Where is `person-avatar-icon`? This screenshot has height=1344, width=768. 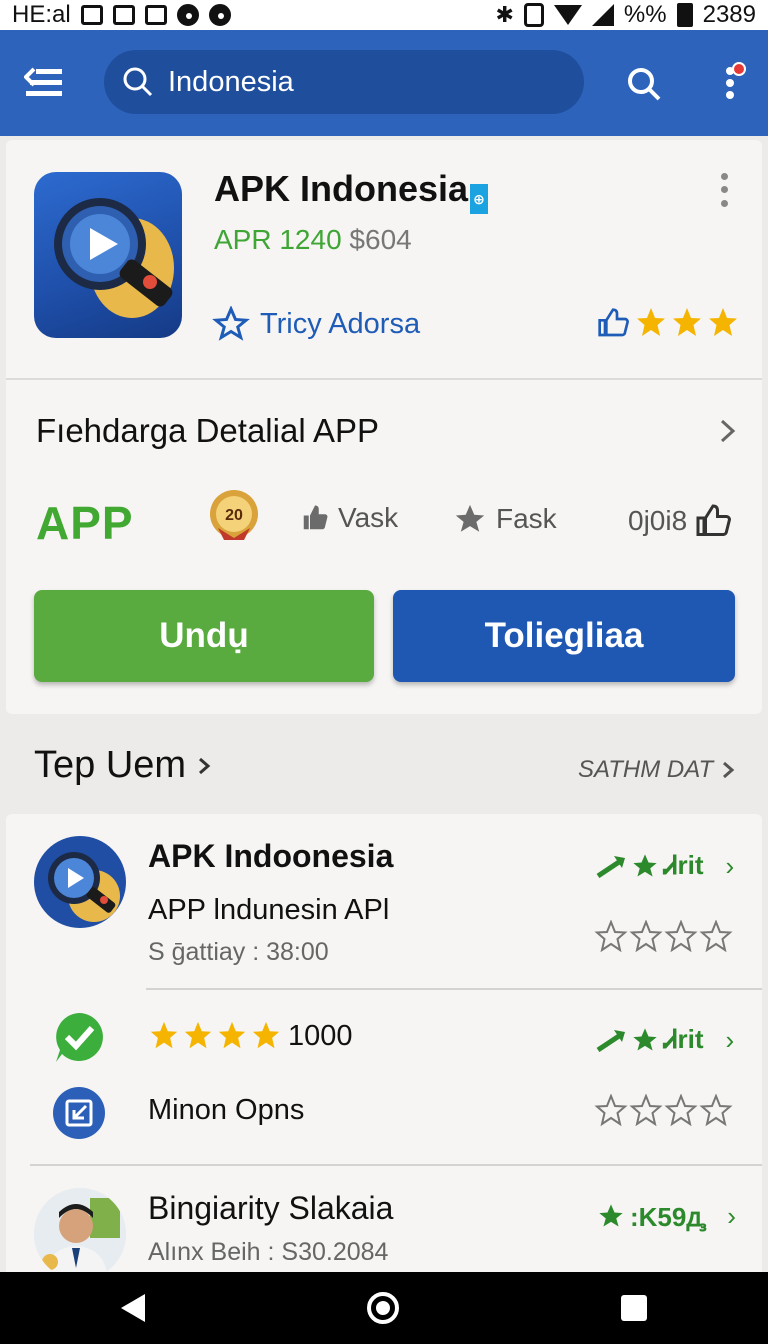
person-avatar-icon is located at coordinates (80, 1234).